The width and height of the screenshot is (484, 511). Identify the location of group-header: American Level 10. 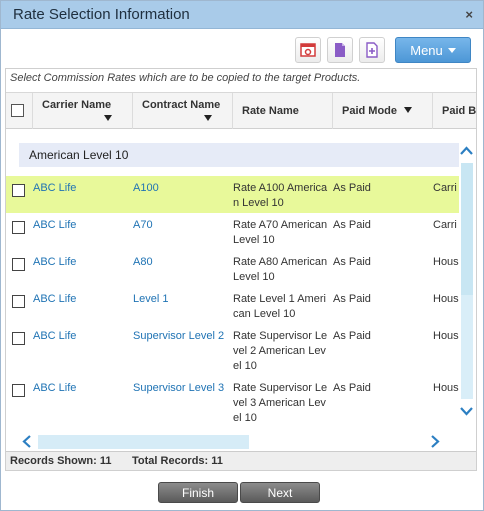
(239, 155).